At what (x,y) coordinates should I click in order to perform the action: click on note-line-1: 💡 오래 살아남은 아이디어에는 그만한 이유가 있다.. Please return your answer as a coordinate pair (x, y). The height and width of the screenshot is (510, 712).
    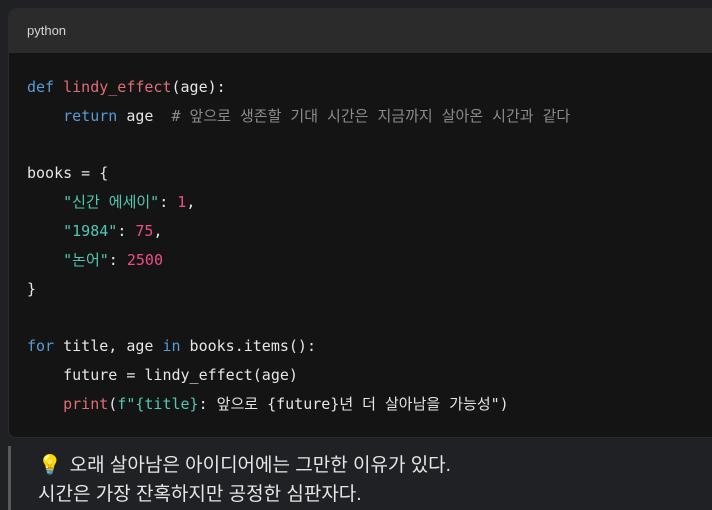
    Looking at the image, I should click on (244, 463).